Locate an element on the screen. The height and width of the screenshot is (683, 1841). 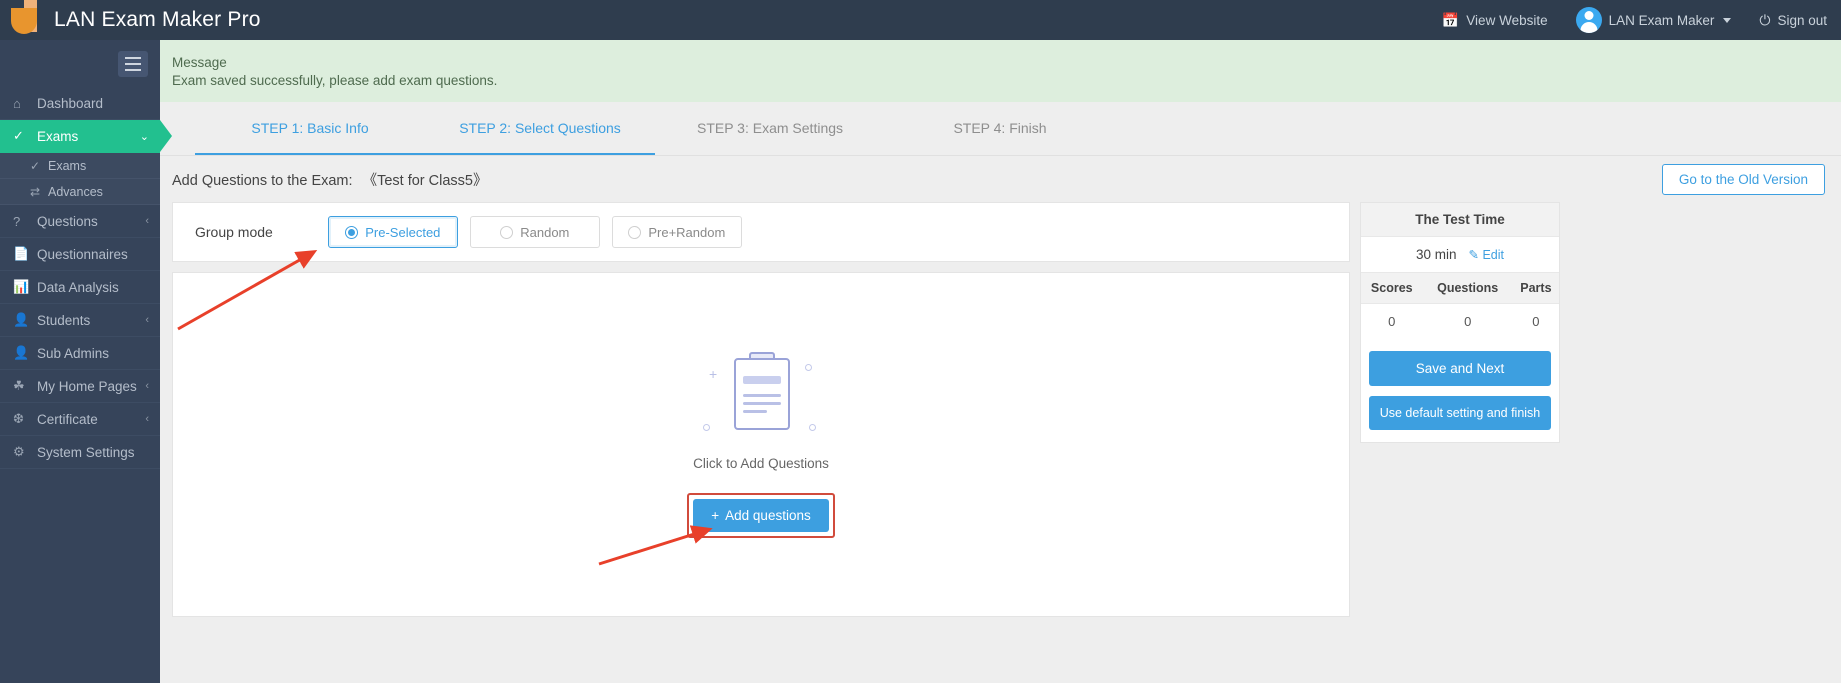
sidebar-subitem-advances: ⇄ Advances is located at coordinates (80, 192).